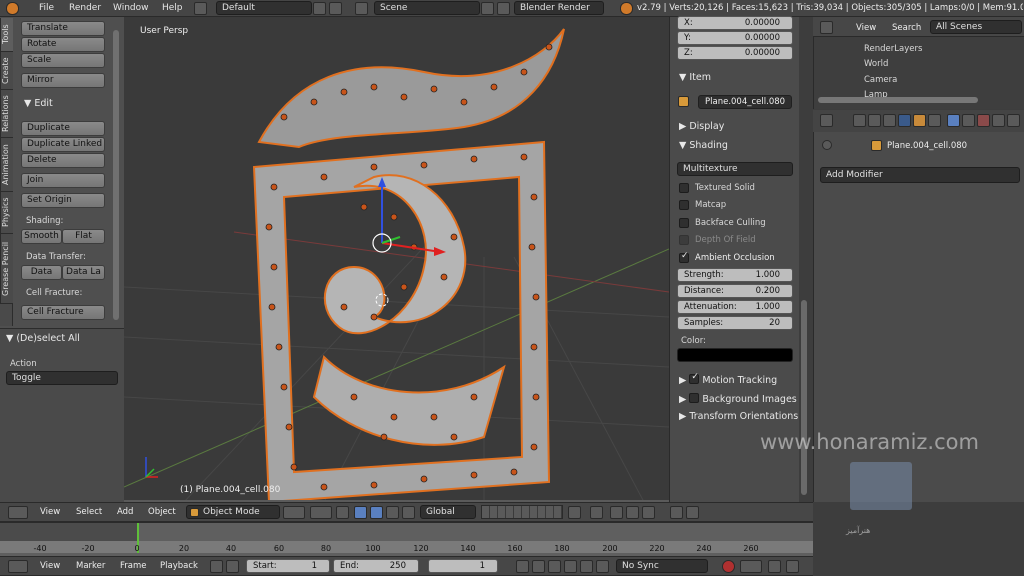 This screenshot has width=1024, height=576. Describe the element at coordinates (968, 120) in the screenshot. I see `data-tab-icon` at that location.